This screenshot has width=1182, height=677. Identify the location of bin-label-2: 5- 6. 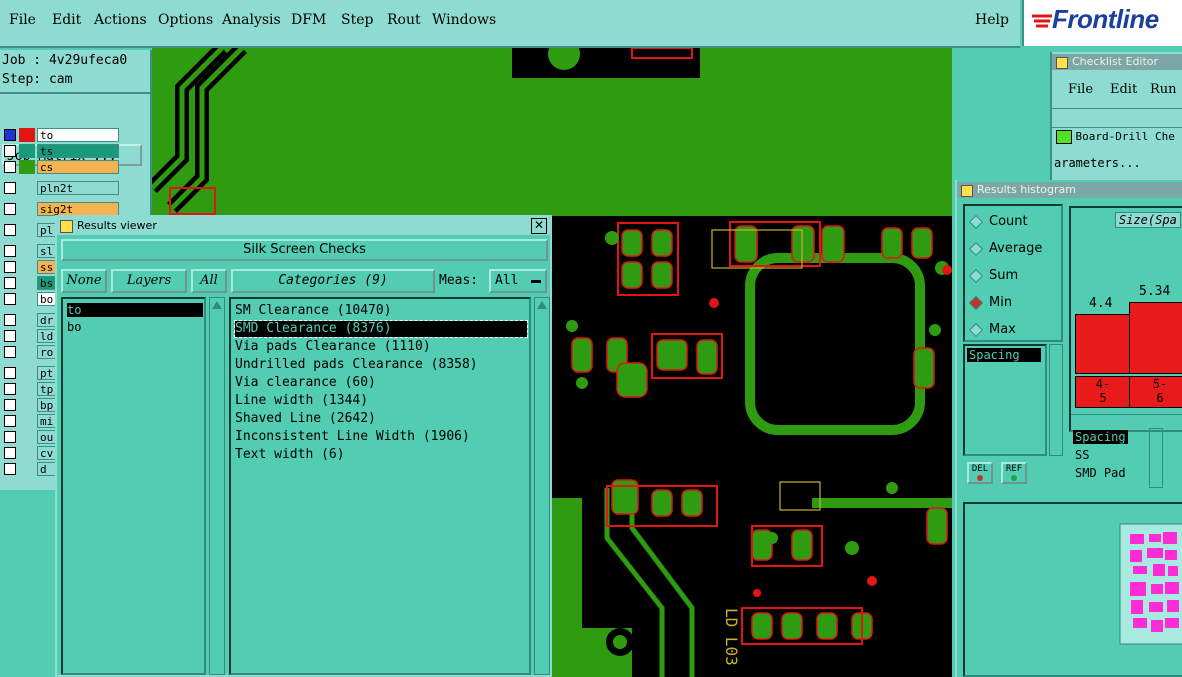
(1155, 392).